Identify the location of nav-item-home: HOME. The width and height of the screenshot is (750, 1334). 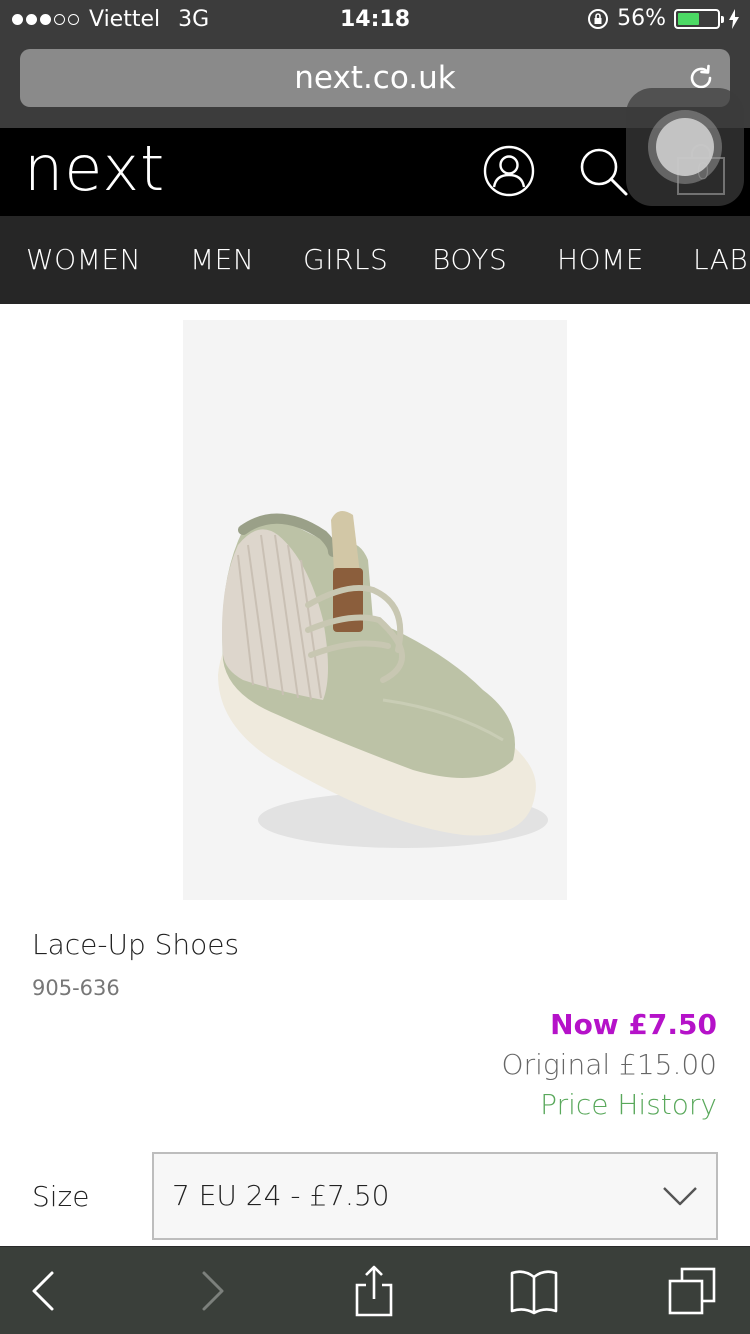
(600, 260).